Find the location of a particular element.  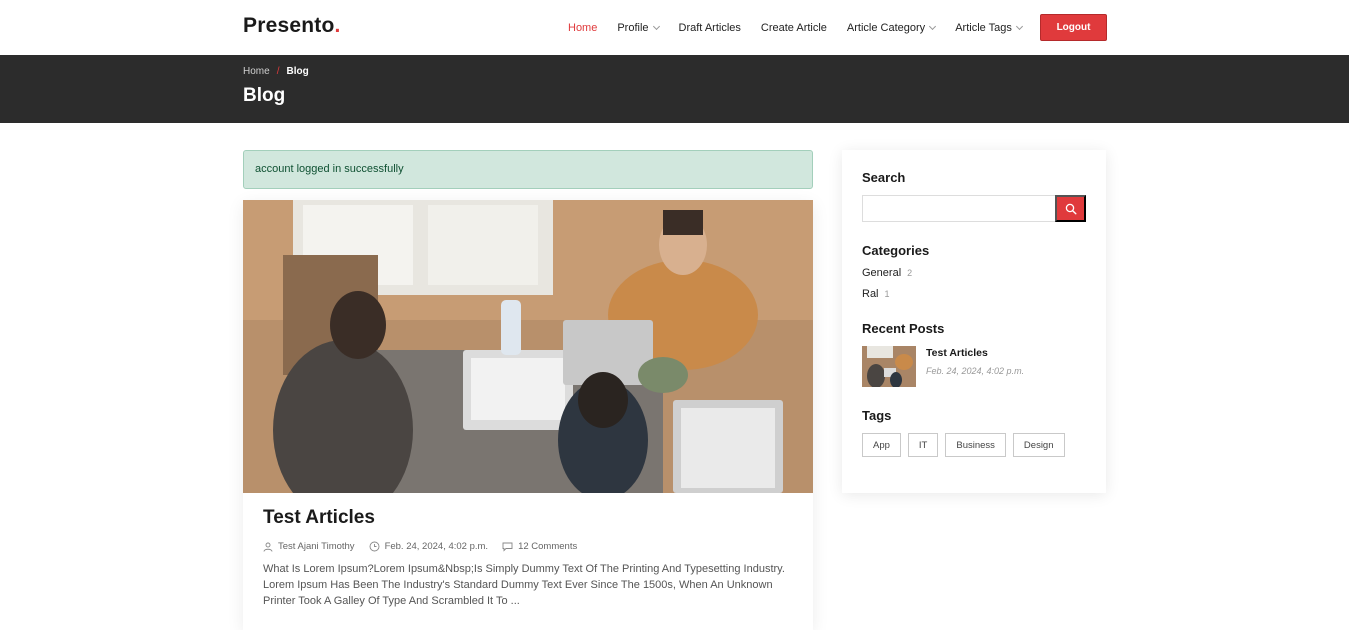

search-icon is located at coordinates (1070, 208).